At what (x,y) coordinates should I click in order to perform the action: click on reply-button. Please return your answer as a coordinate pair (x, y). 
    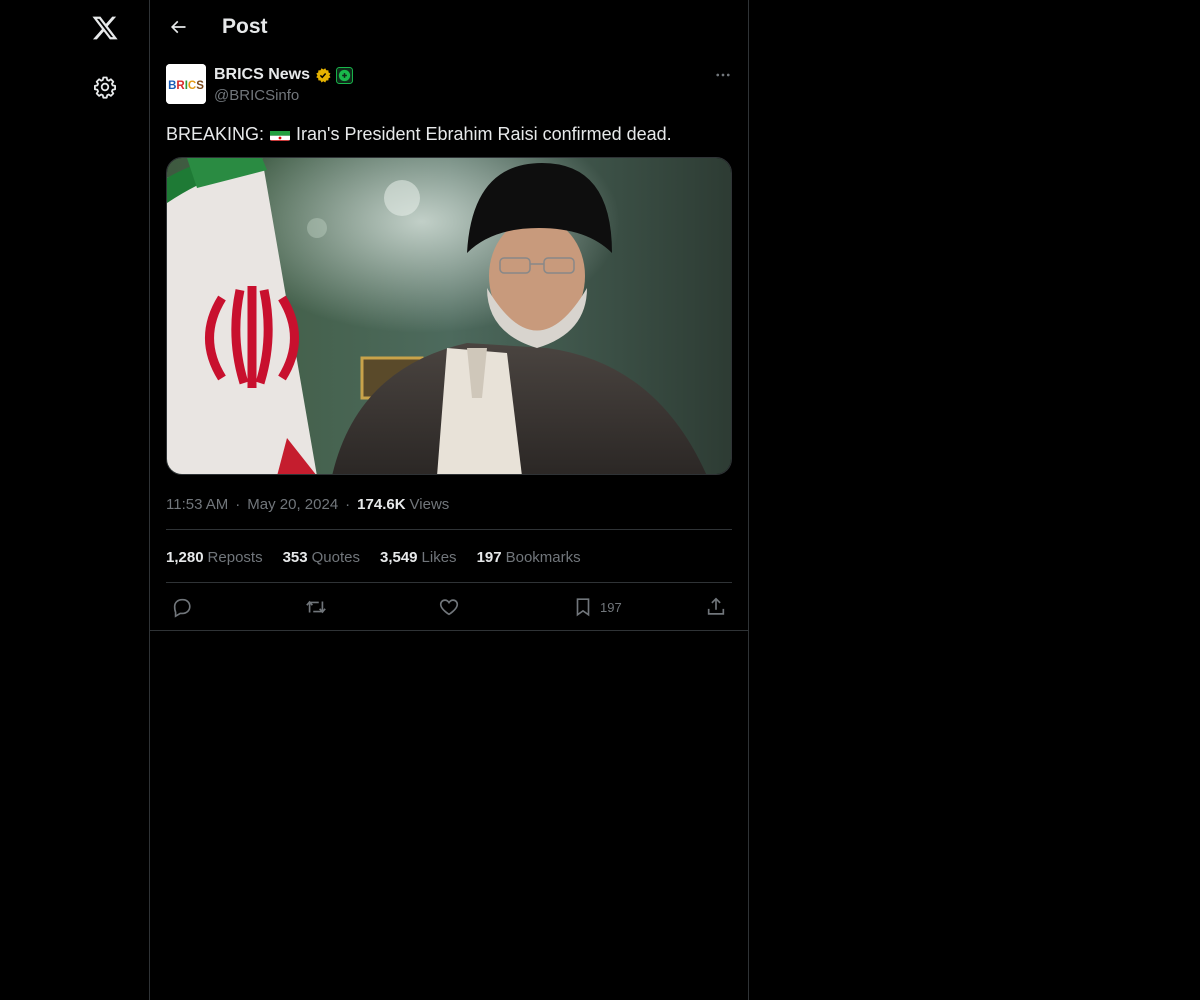
    Looking at the image, I should click on (182, 607).